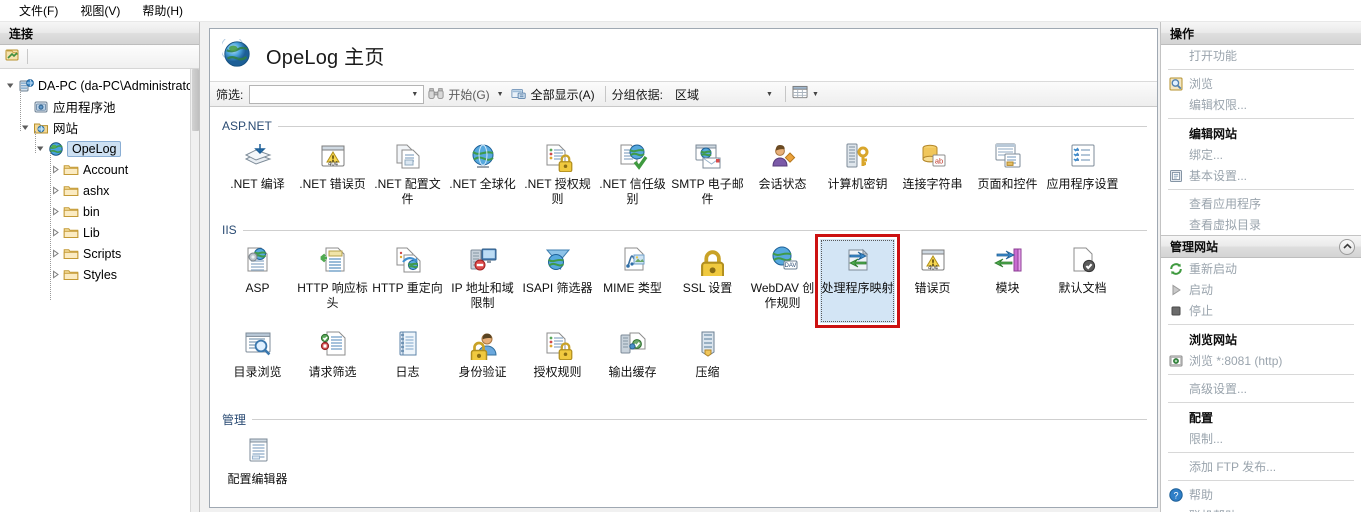 Image resolution: width=1361 pixels, height=512 pixels. I want to click on feature-handler-mappings: 处理程序映射, so click(857, 281).